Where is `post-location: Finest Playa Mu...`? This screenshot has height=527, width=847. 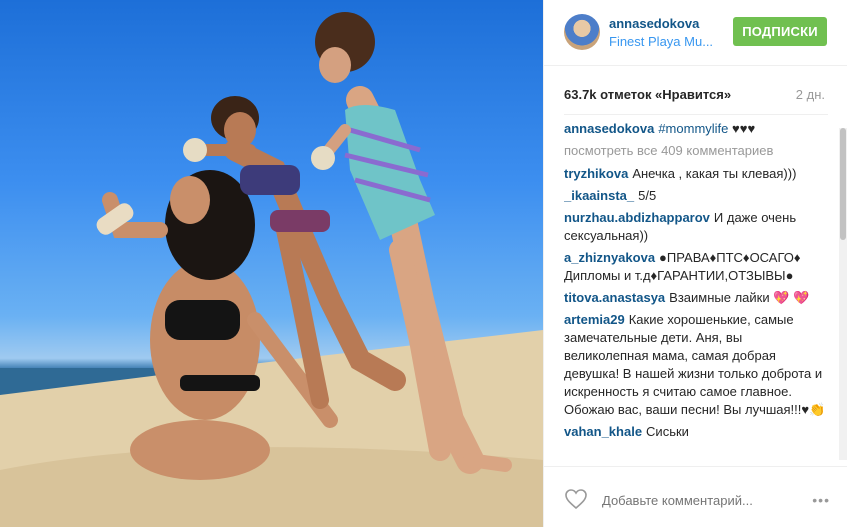 post-location: Finest Playa Mu... is located at coordinates (669, 41).